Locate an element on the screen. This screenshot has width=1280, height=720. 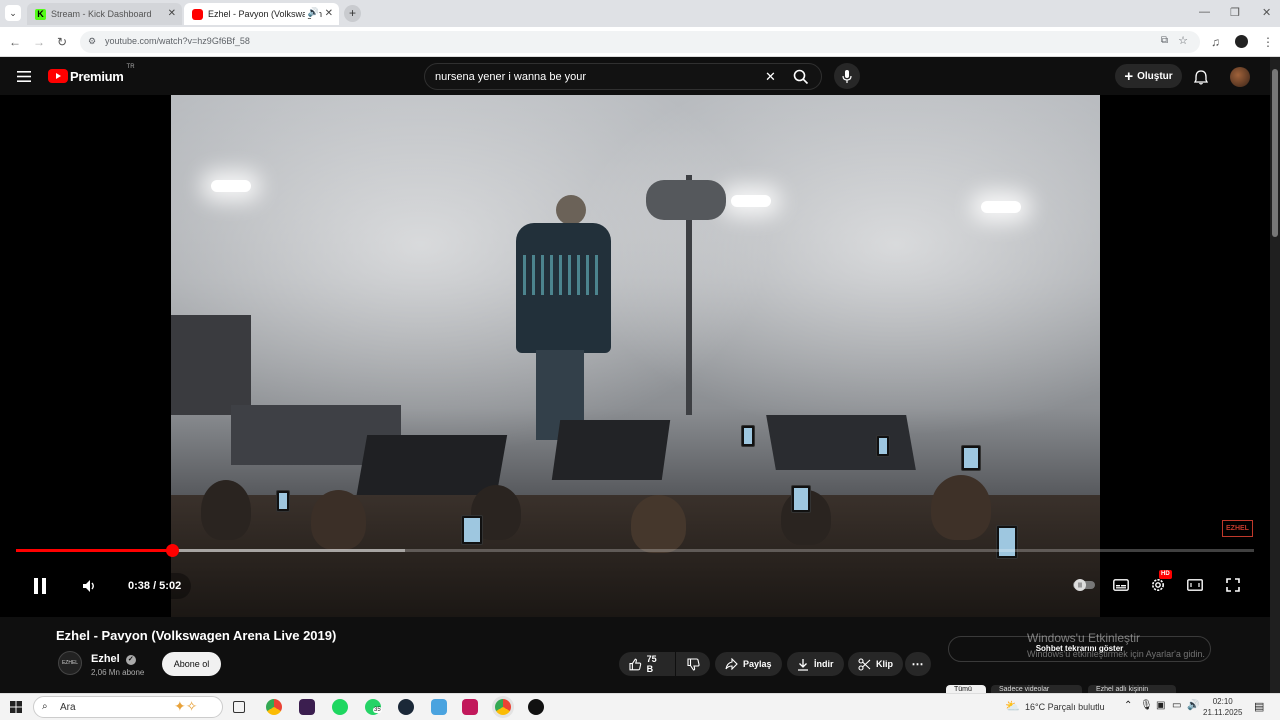
notifications-bell-icon is located at coordinates (1201, 77).